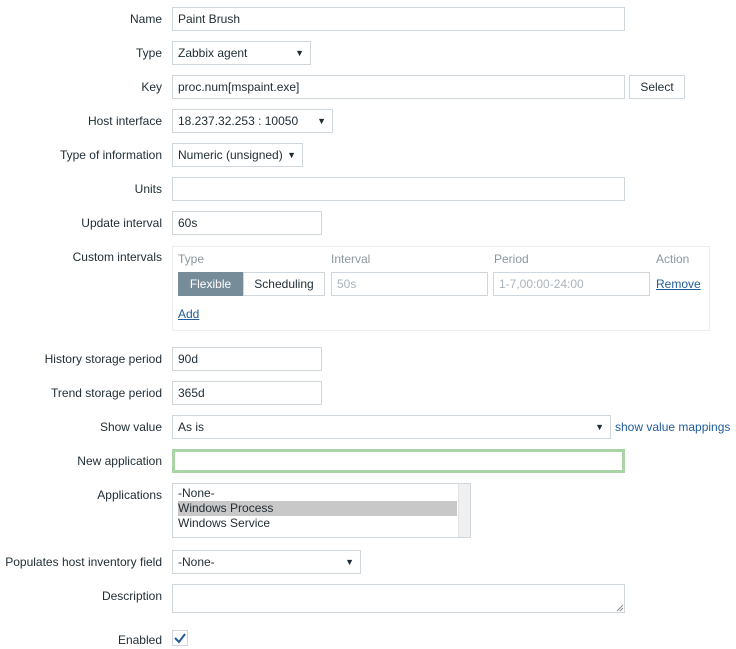 The height and width of the screenshot is (649, 736). What do you see at coordinates (131, 596) in the screenshot?
I see `description-label: Description` at bounding box center [131, 596].